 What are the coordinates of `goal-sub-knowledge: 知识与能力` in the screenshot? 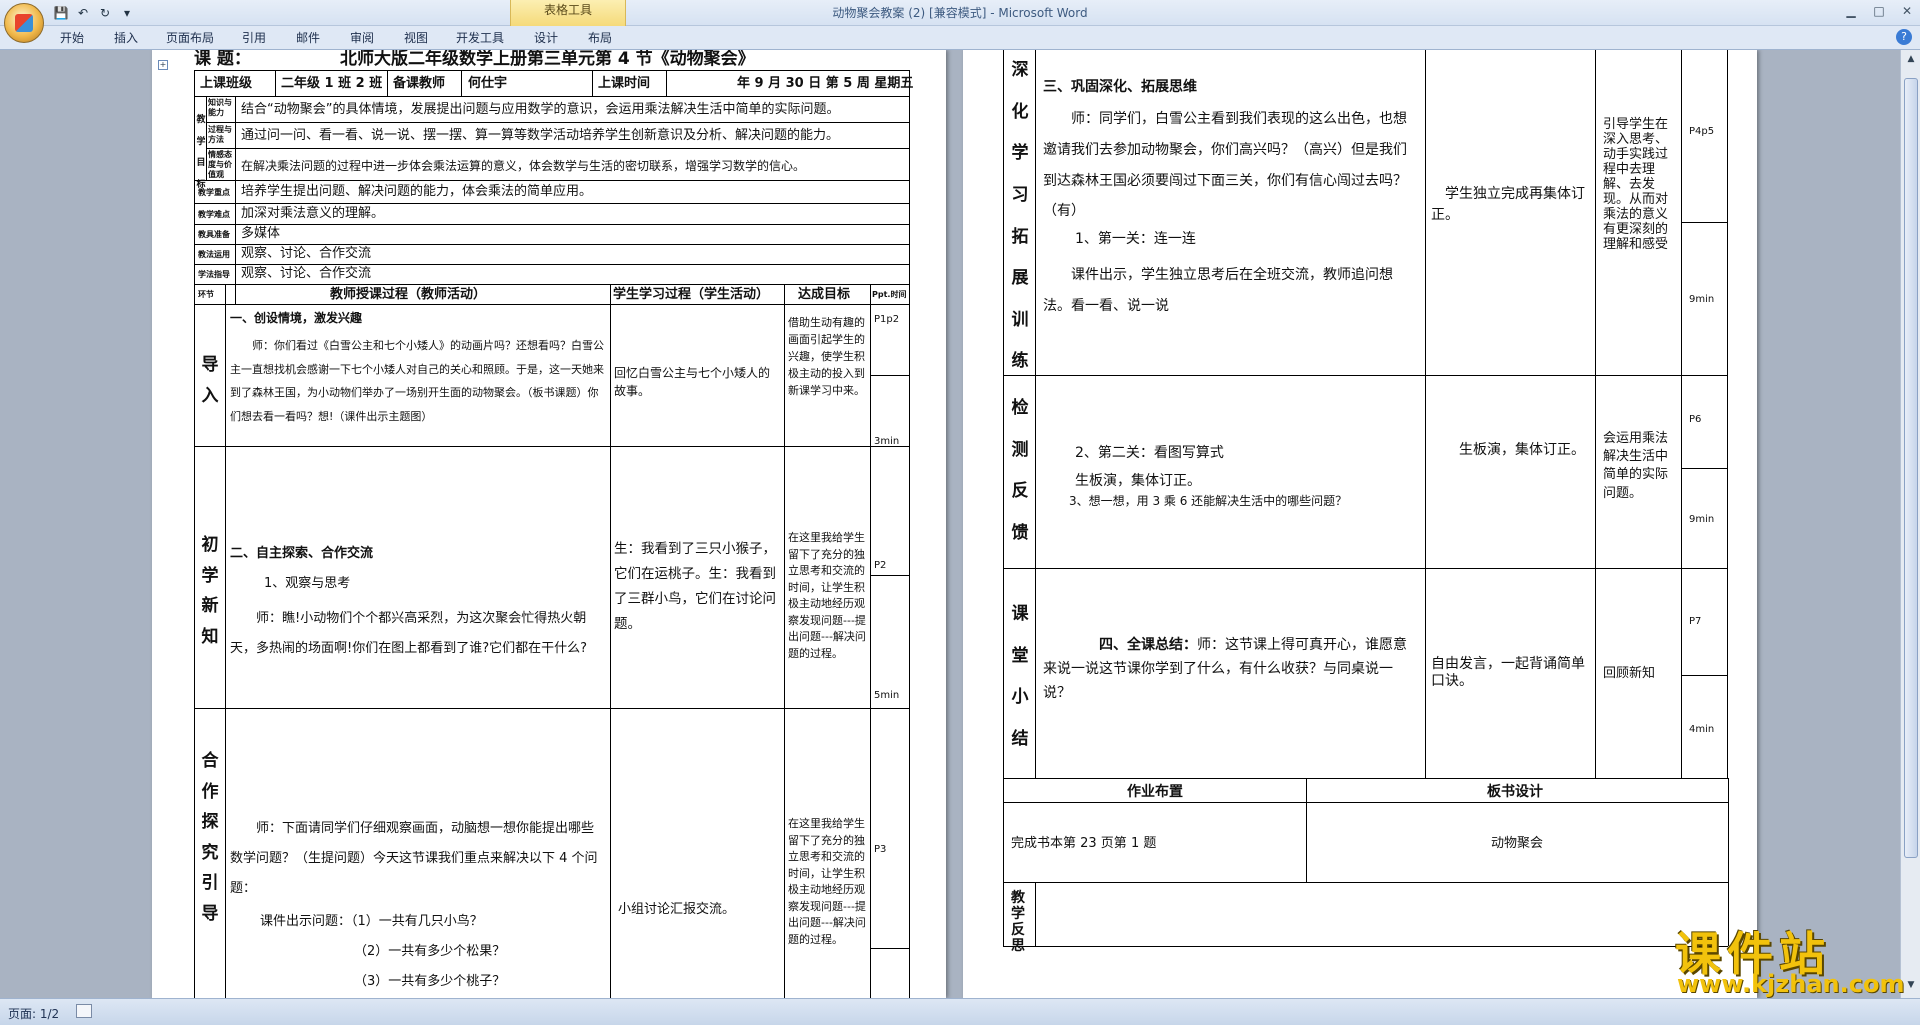 It's located at (220, 107).